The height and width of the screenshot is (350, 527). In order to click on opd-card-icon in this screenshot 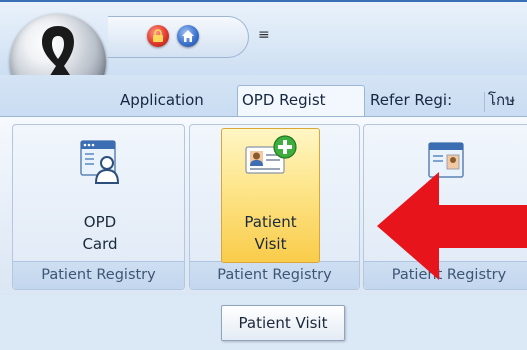, I will do `click(100, 162)`.